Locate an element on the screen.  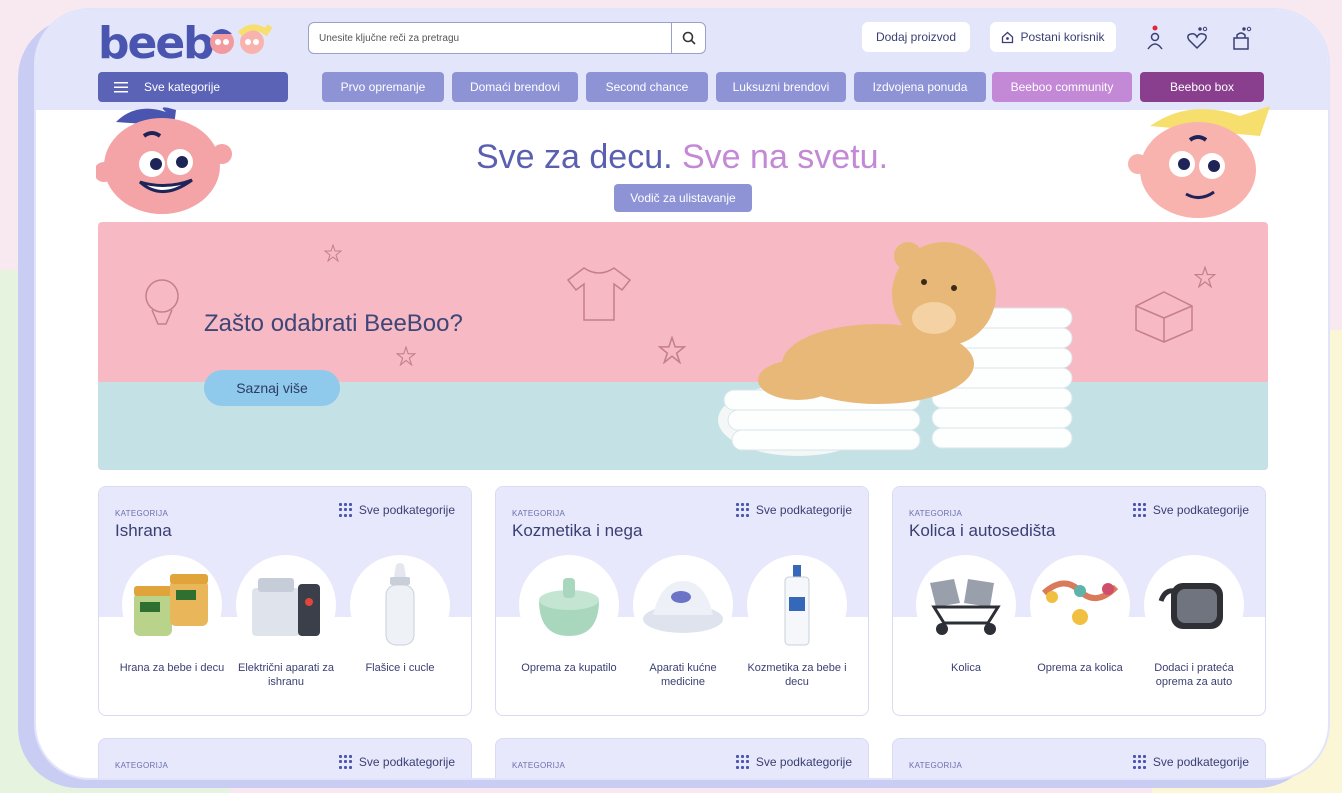
nav-item-label: Beeboo community is located at coordinates (1062, 87).